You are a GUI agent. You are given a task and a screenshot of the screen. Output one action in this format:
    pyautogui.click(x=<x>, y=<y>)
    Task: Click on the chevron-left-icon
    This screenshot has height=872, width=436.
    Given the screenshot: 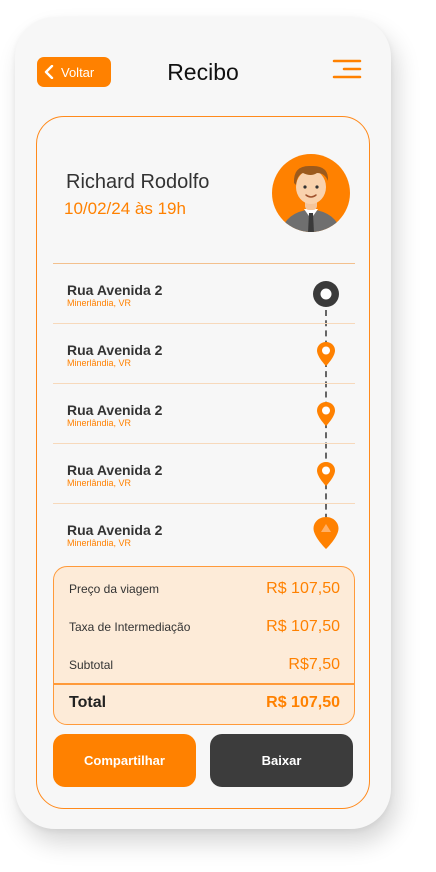 What is the action you would take?
    pyautogui.click(x=49, y=72)
    